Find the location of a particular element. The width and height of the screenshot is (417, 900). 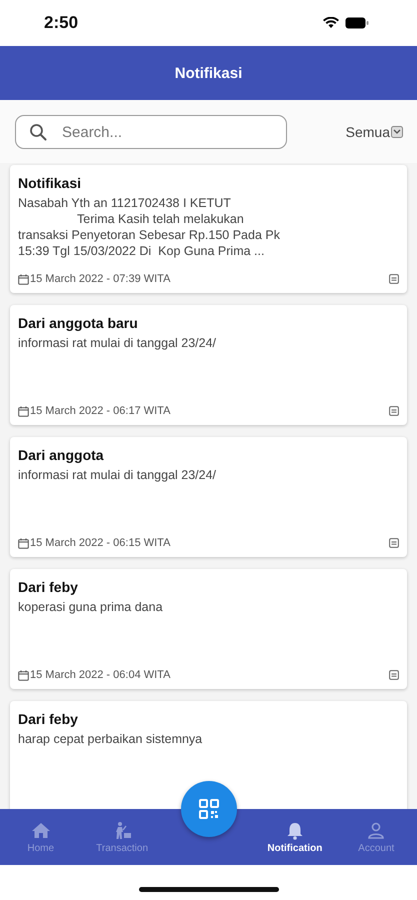

qr-code-icon is located at coordinates (209, 809).